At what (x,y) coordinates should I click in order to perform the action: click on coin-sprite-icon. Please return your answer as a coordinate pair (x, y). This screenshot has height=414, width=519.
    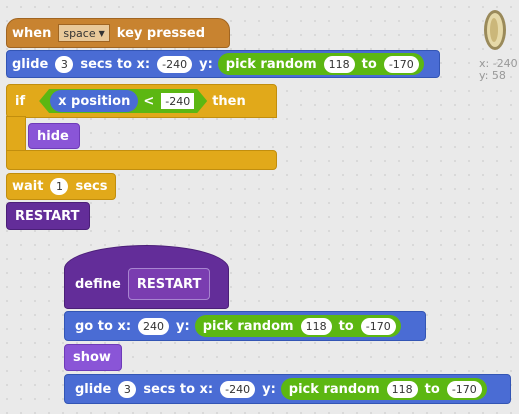
    Looking at the image, I should click on (495, 30).